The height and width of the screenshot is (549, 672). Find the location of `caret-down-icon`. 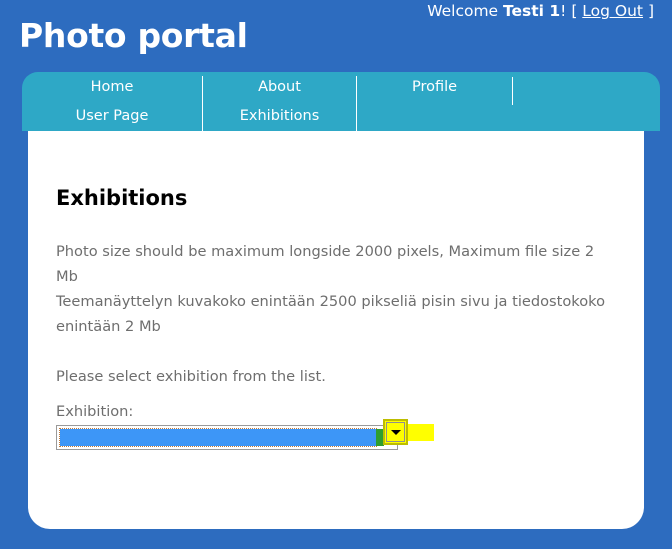

caret-down-icon is located at coordinates (395, 432).